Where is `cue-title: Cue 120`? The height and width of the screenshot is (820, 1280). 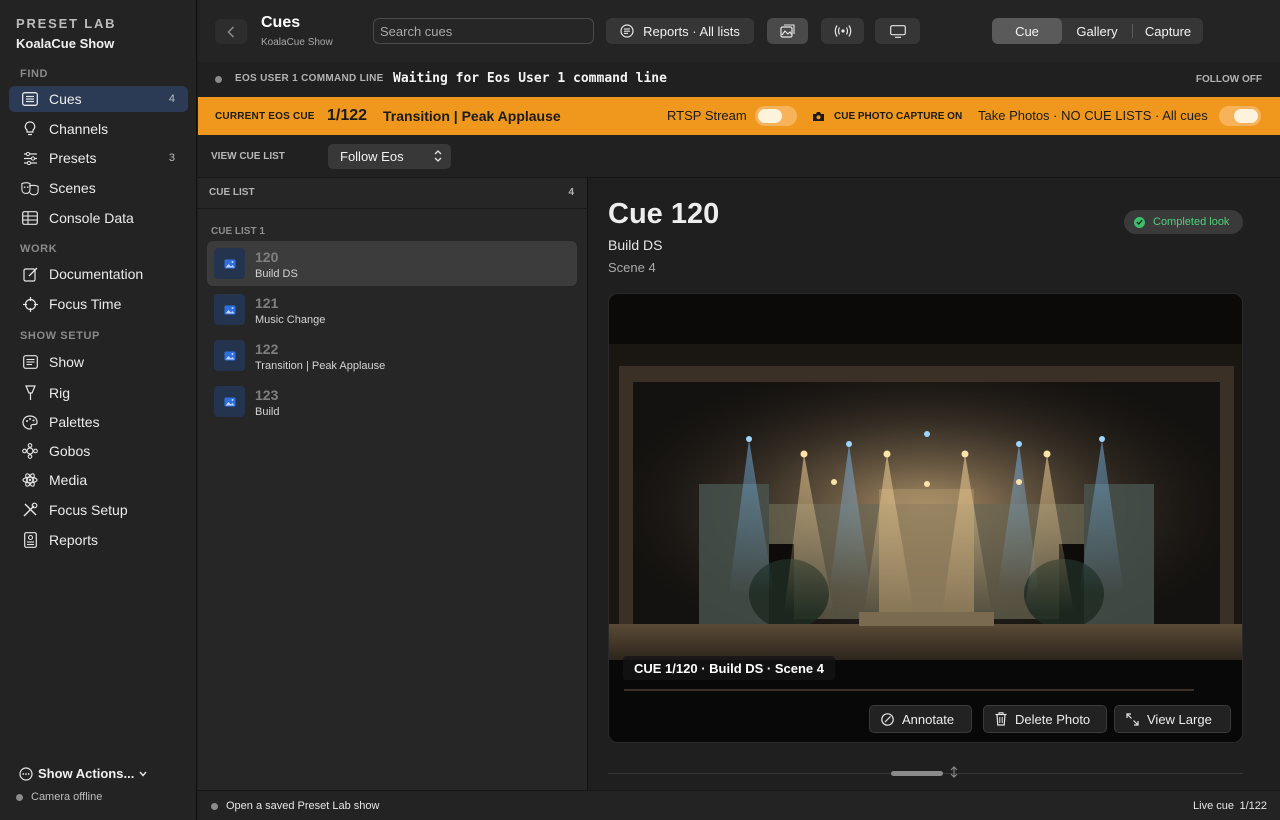
cue-title: Cue 120 is located at coordinates (664, 214).